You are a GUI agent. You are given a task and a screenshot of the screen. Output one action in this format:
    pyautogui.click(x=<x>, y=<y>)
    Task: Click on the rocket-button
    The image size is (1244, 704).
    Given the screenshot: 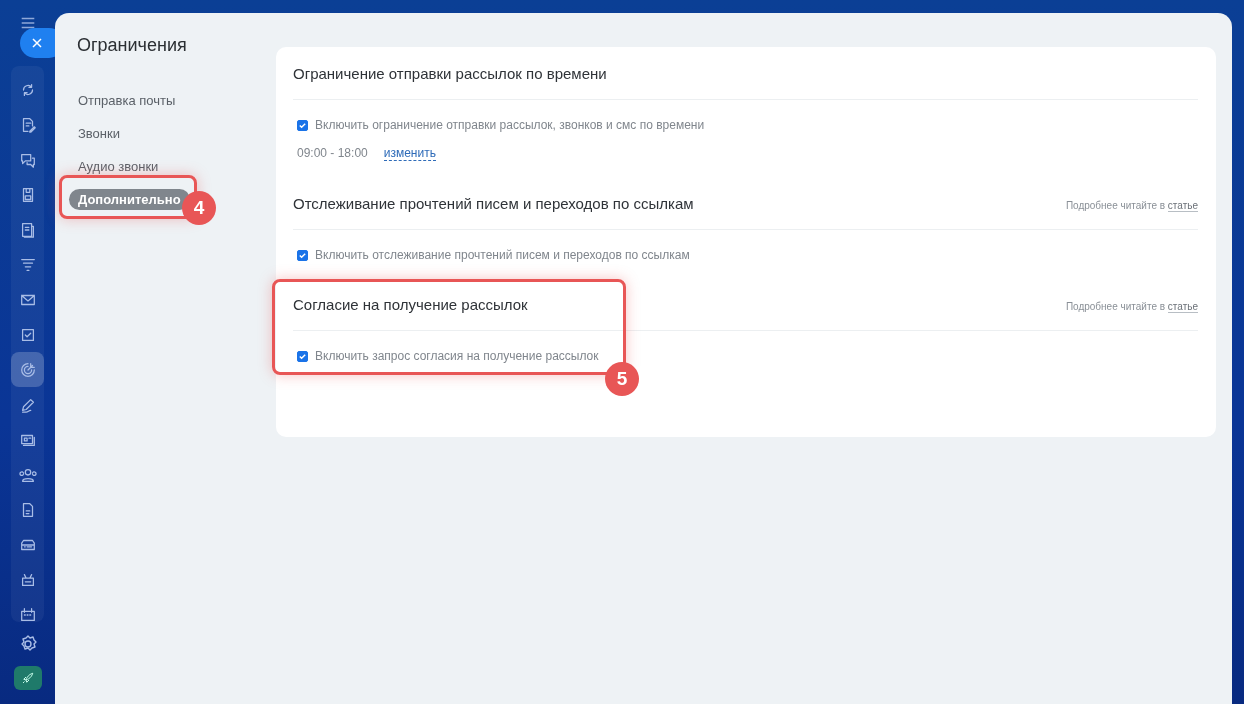 What is the action you would take?
    pyautogui.click(x=27, y=678)
    